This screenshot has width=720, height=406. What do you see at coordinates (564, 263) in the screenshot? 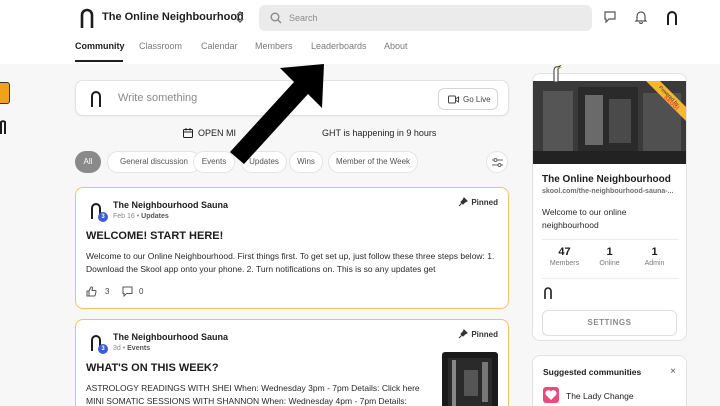
I see `stat-label: Members` at bounding box center [564, 263].